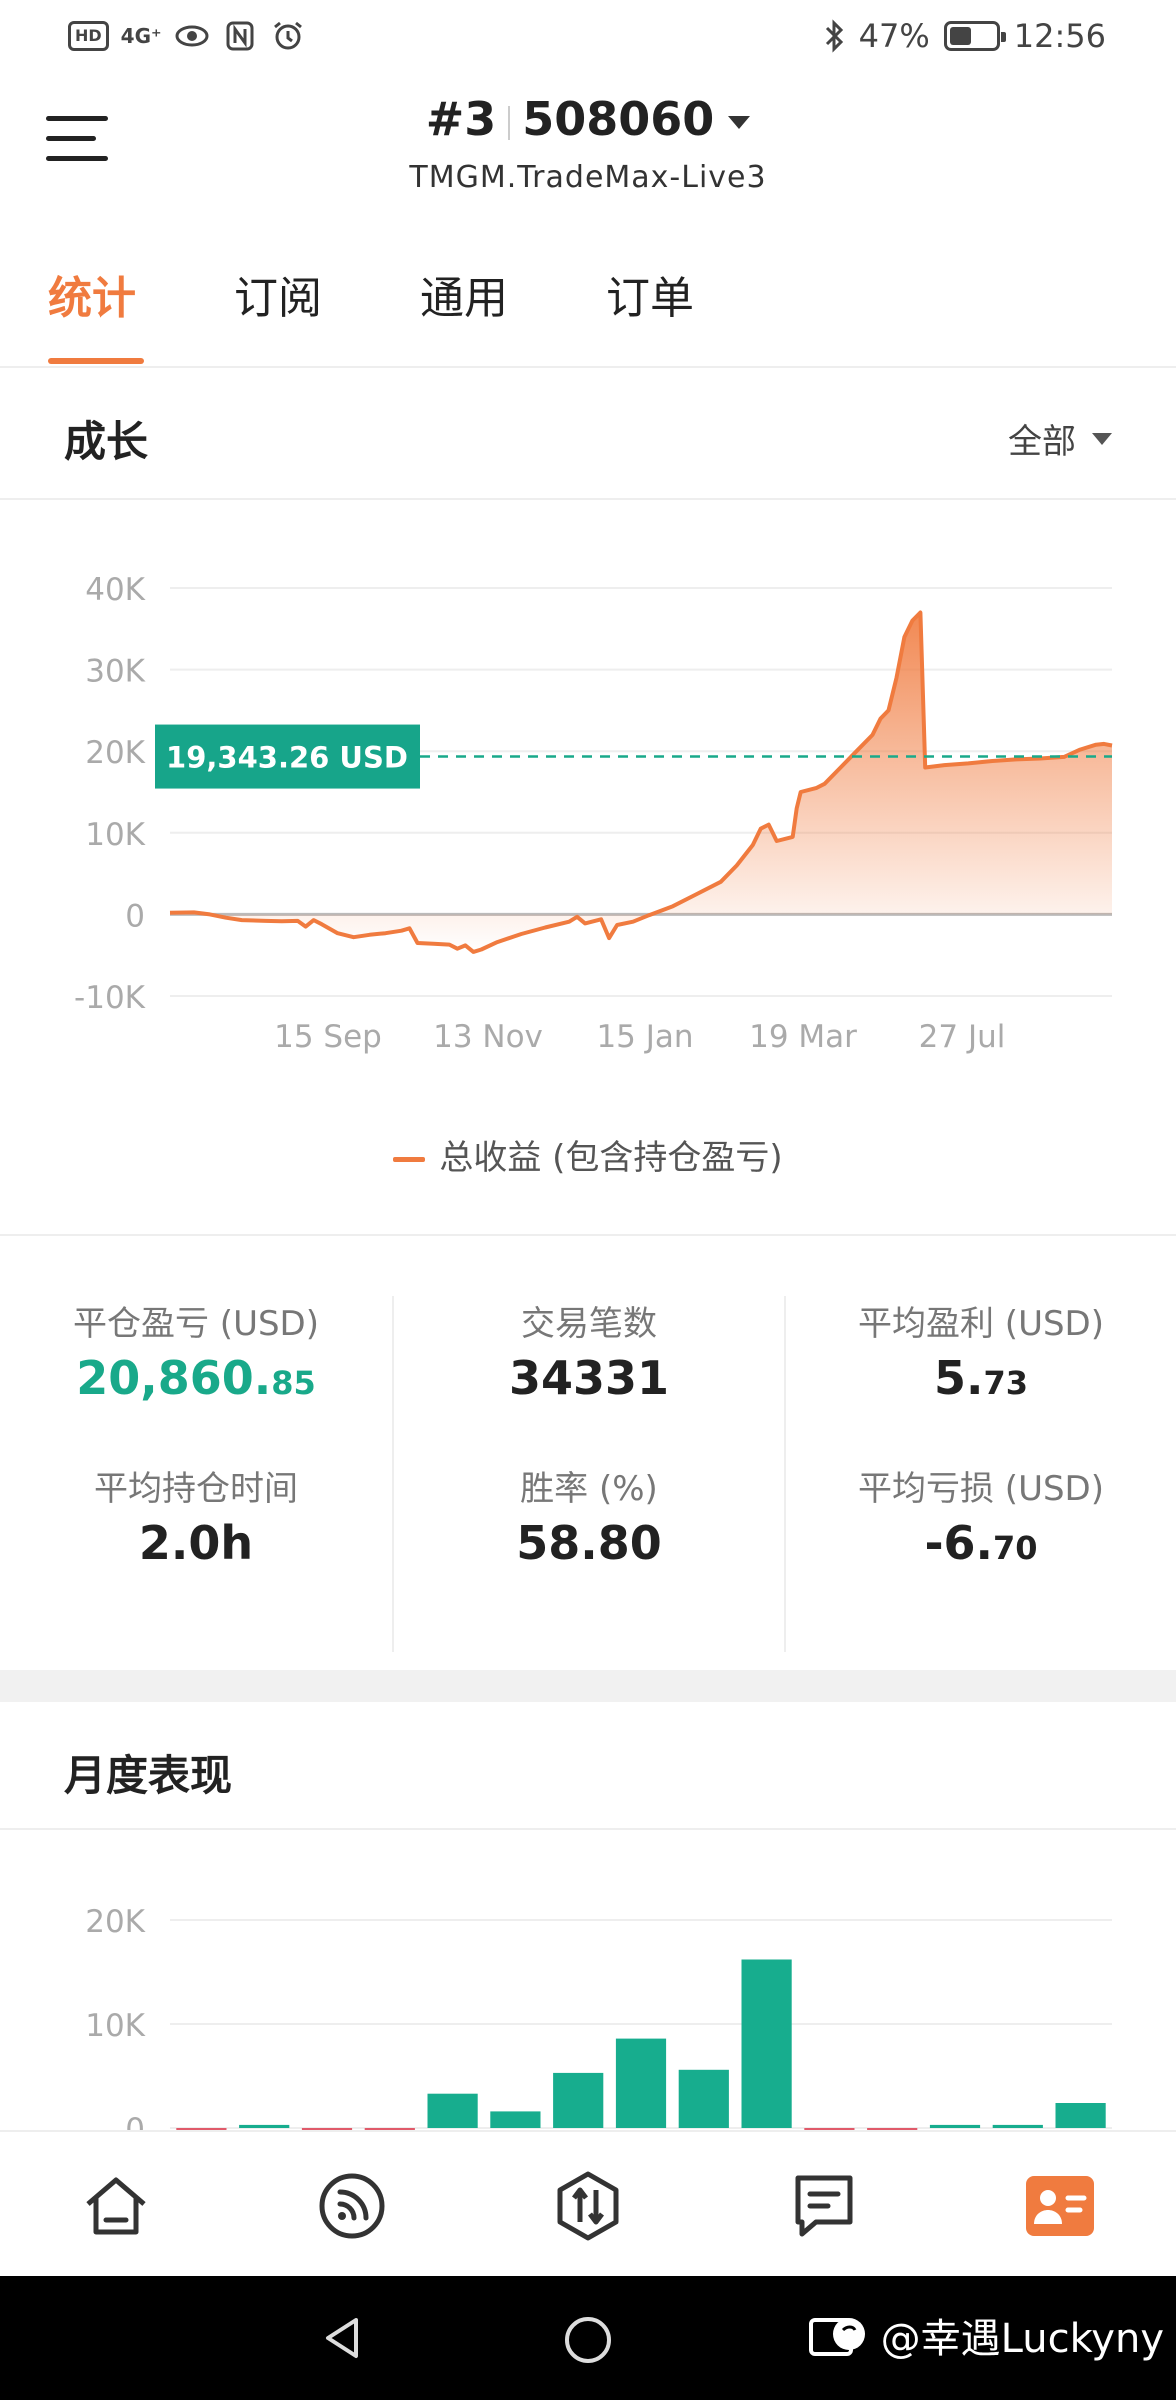 Image resolution: width=1176 pixels, height=2400 pixels. Describe the element at coordinates (589, 1378) in the screenshot. I see `stat-value-main: 34331` at that location.